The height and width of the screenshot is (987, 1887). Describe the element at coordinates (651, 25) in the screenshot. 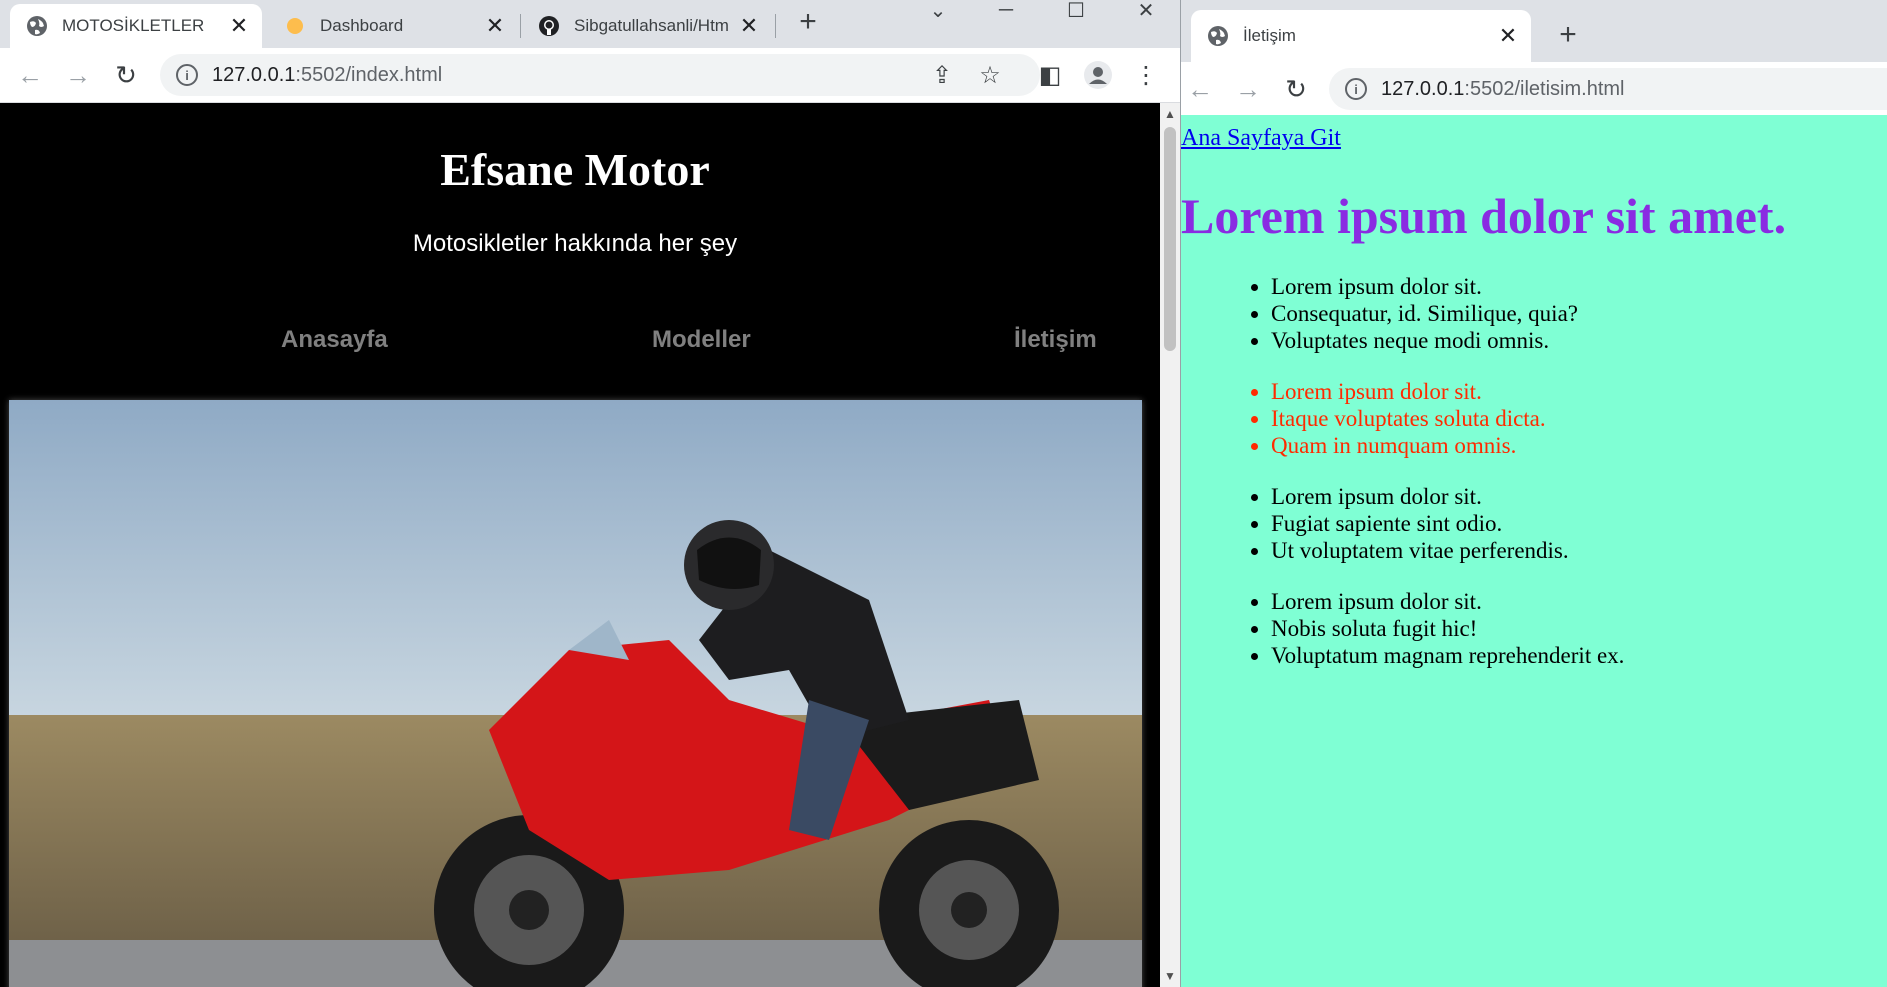

I see `tab-title: Sibgatullahsanli/Htm` at that location.